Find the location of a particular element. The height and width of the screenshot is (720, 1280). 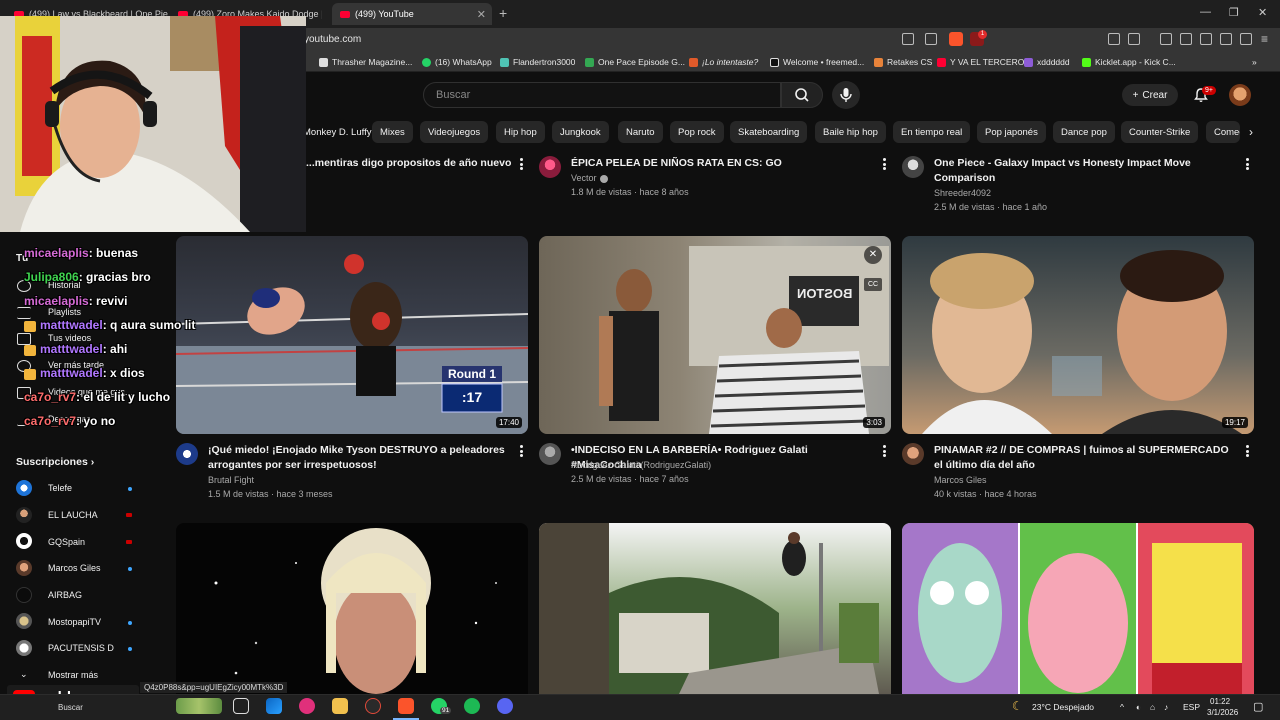

search-button is located at coordinates (802, 95).